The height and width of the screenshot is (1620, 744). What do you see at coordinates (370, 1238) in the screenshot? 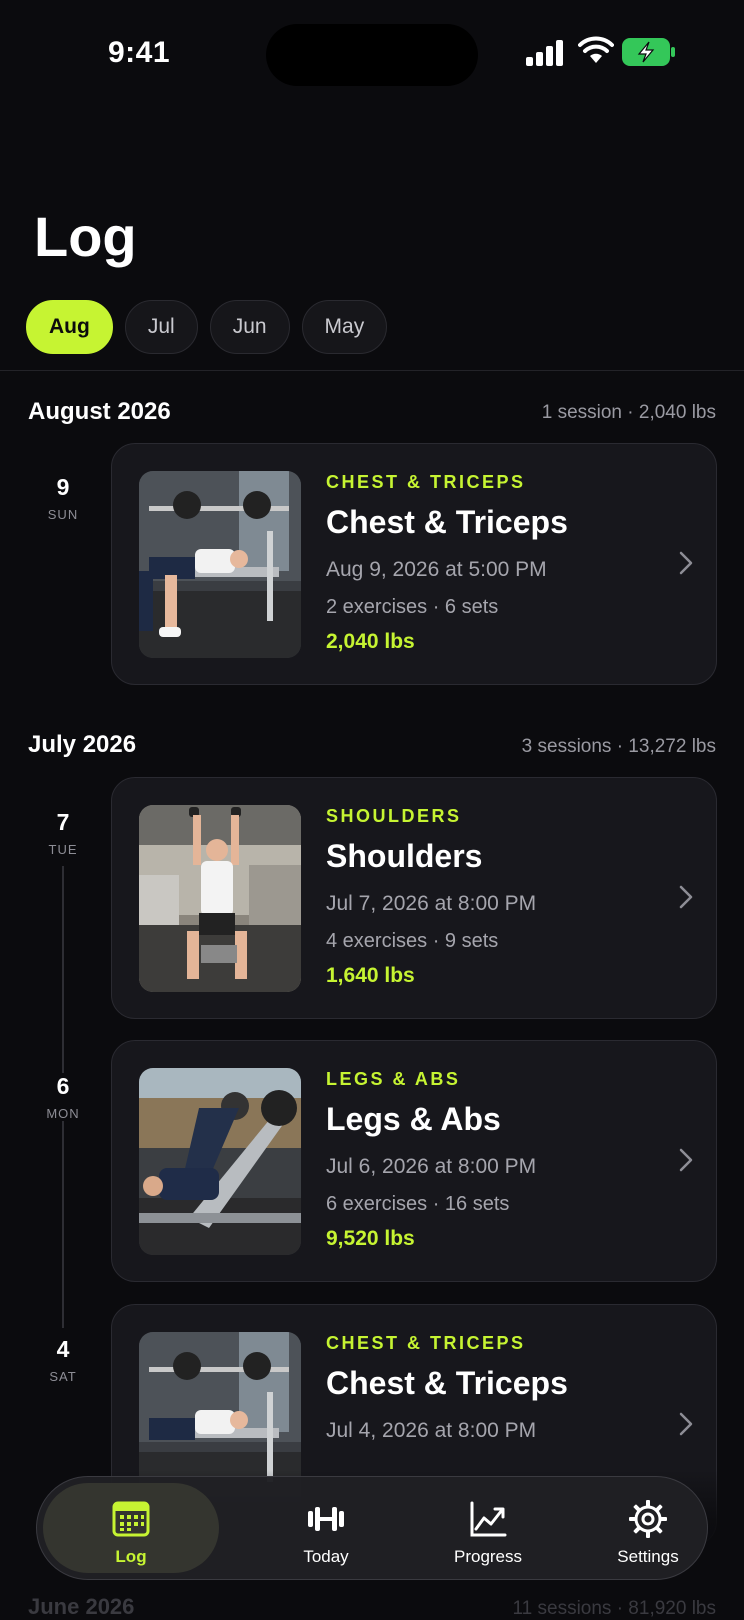
I see `session-volume: 9,520 lbs` at bounding box center [370, 1238].